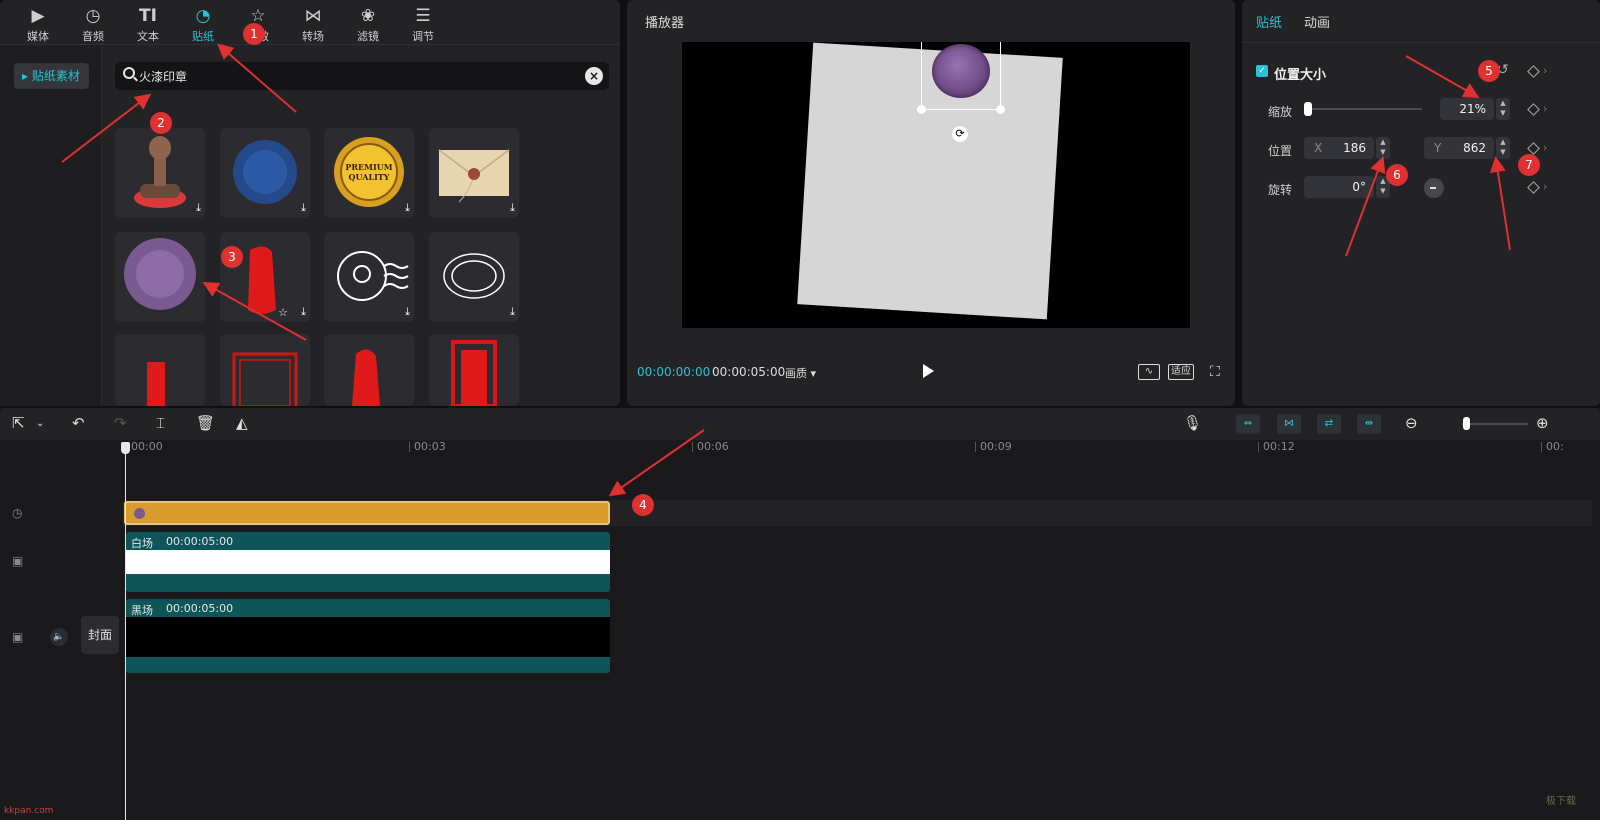 This screenshot has width=1600, height=820. What do you see at coordinates (59, 637) in the screenshot?
I see `mute-icon: 🔈` at bounding box center [59, 637].